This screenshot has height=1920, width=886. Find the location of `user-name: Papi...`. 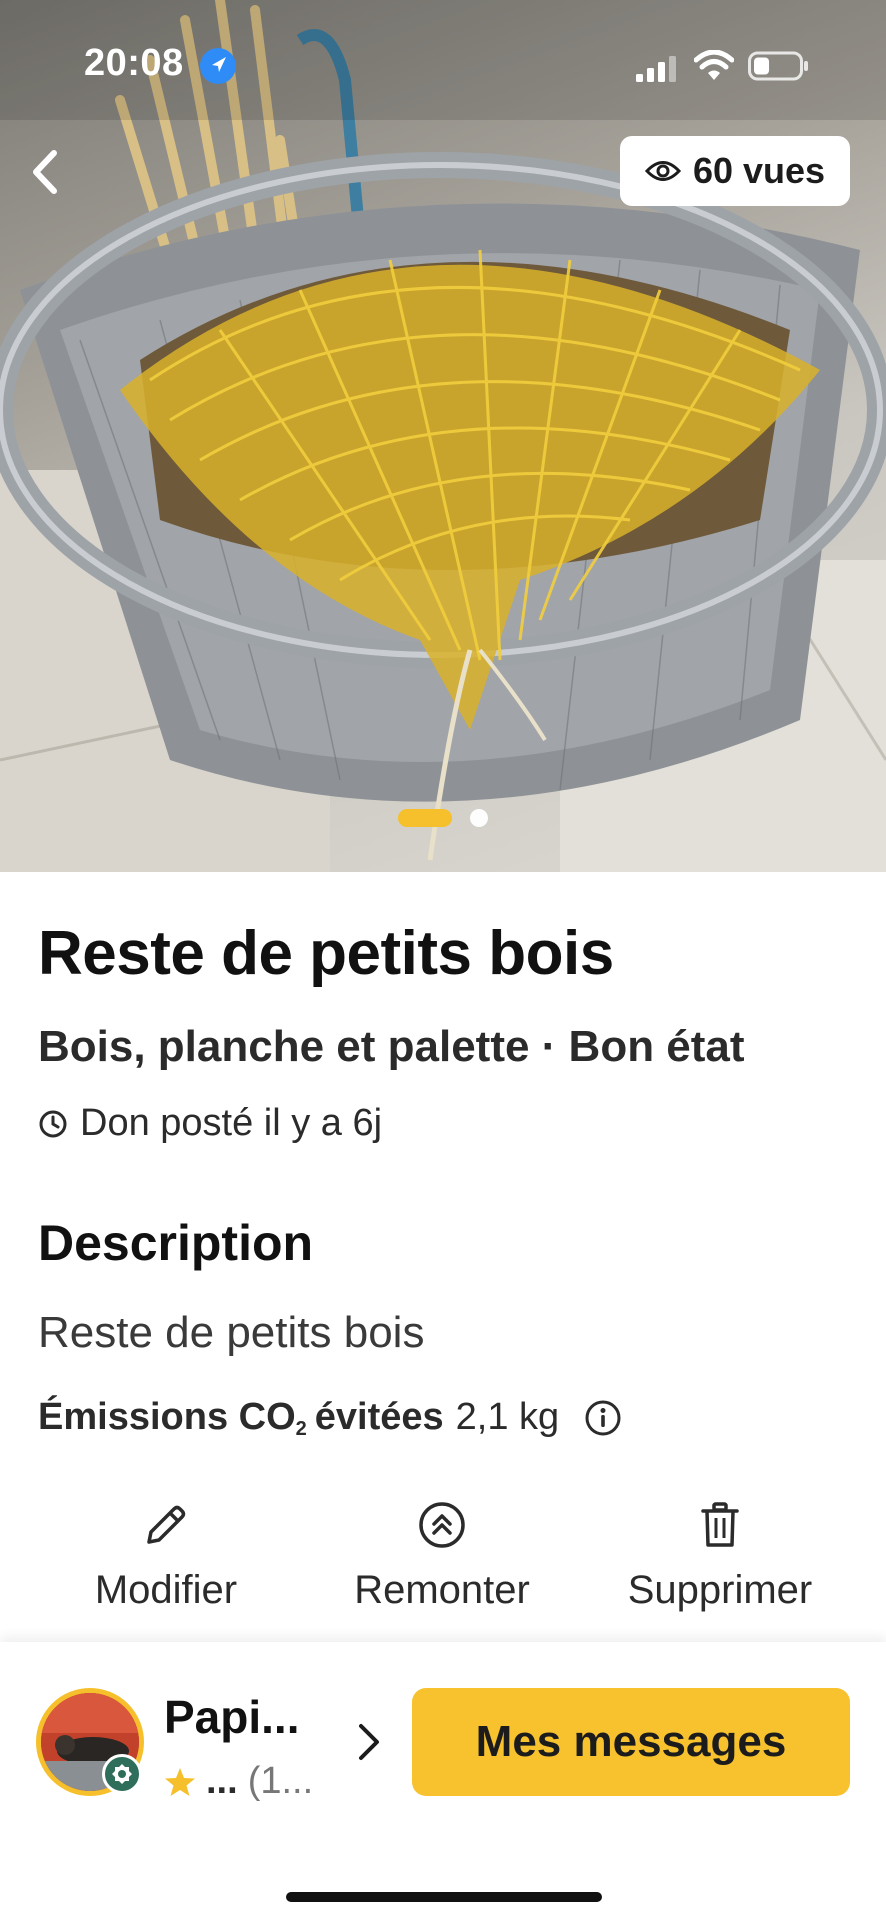

user-name: Papi... is located at coordinates (231, 1717).